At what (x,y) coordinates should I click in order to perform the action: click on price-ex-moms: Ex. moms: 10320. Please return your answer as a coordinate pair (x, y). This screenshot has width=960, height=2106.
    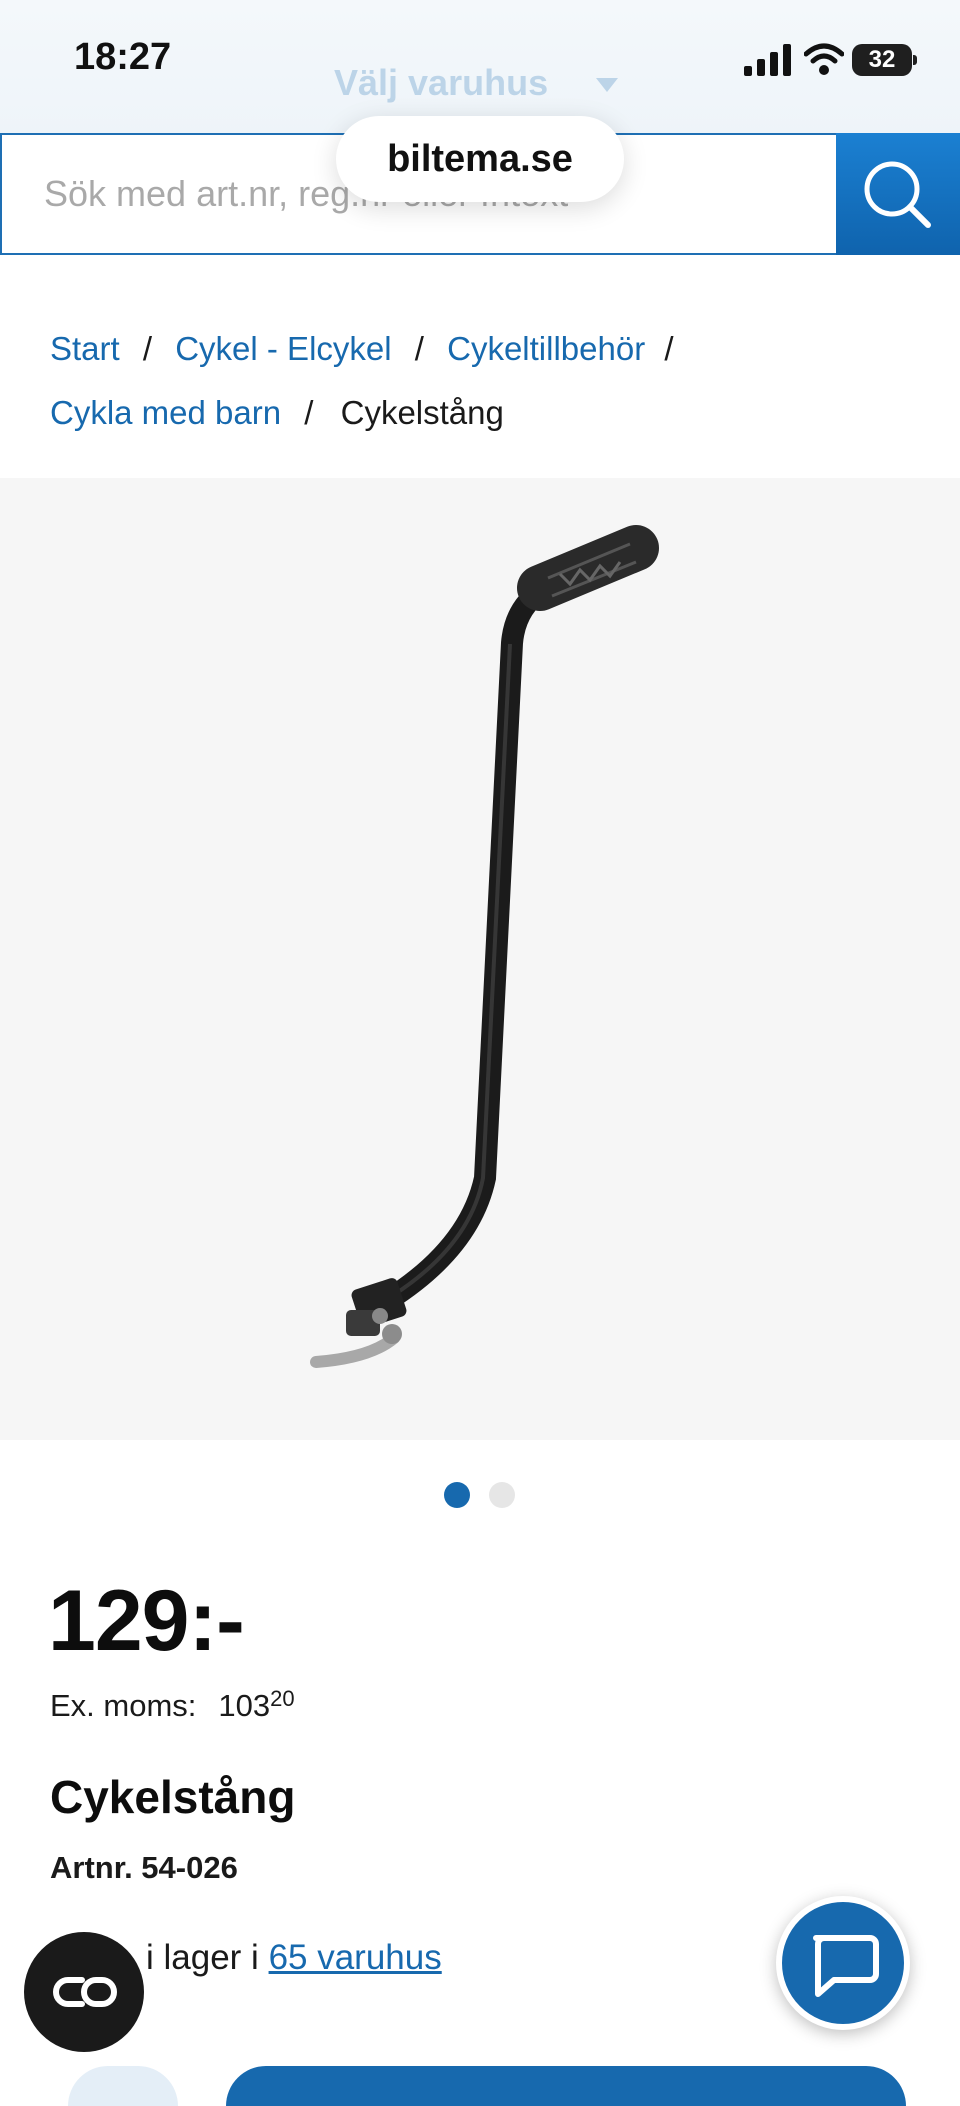
    Looking at the image, I should click on (172, 1705).